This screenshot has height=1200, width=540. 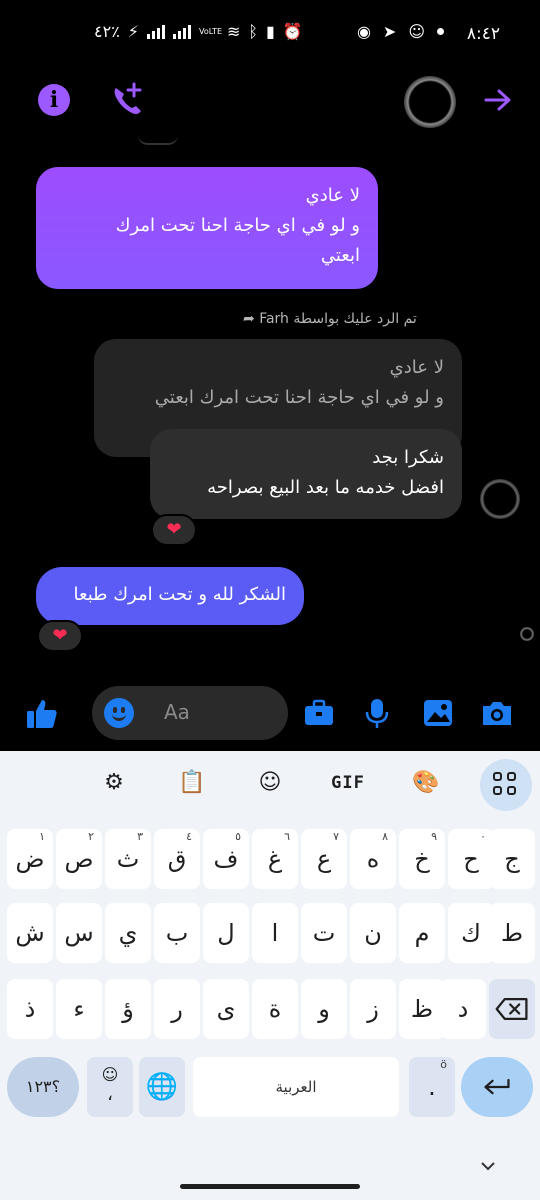 What do you see at coordinates (385, 836) in the screenshot?
I see `key-hint: ٨` at bounding box center [385, 836].